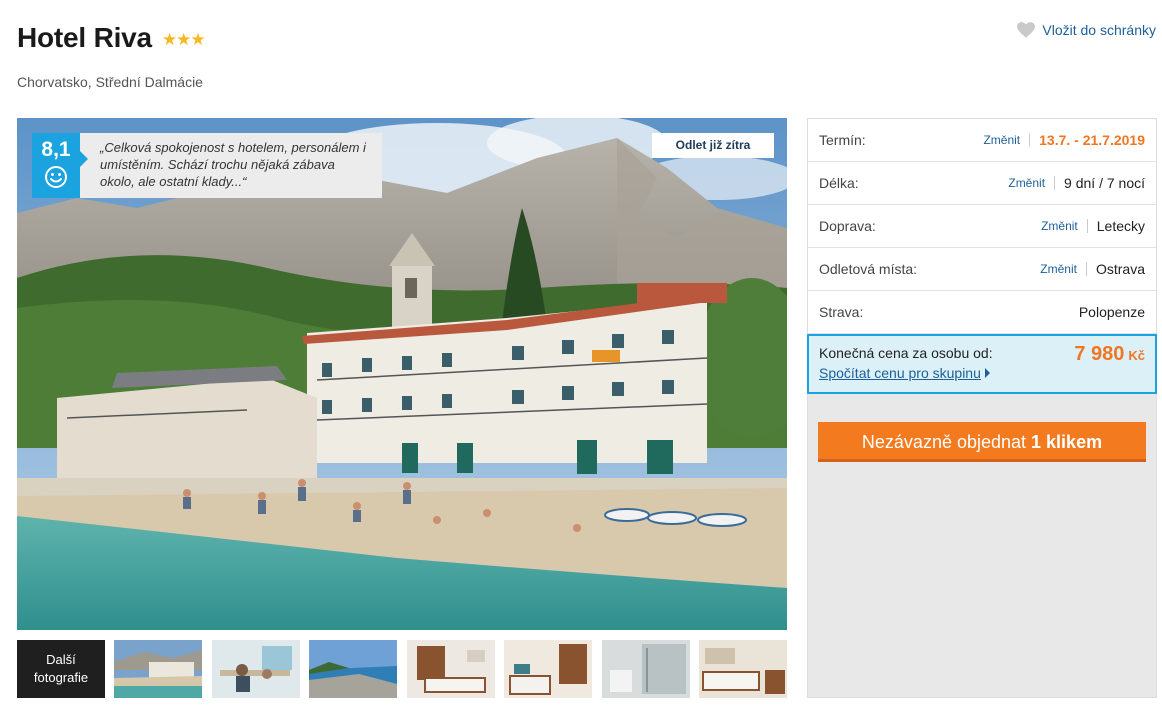 Image resolution: width=1162 pixels, height=728 pixels. Describe the element at coordinates (946, 442) in the screenshot. I see `order-label-normal: Nezávazně objednat` at that location.